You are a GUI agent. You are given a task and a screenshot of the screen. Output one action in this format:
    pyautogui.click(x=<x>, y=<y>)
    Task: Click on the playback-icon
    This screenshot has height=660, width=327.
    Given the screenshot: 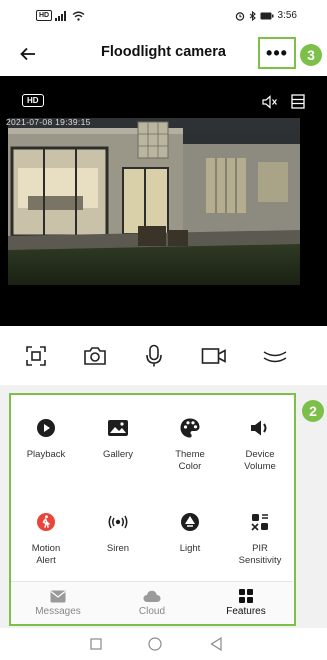 What is the action you would take?
    pyautogui.click(x=46, y=428)
    